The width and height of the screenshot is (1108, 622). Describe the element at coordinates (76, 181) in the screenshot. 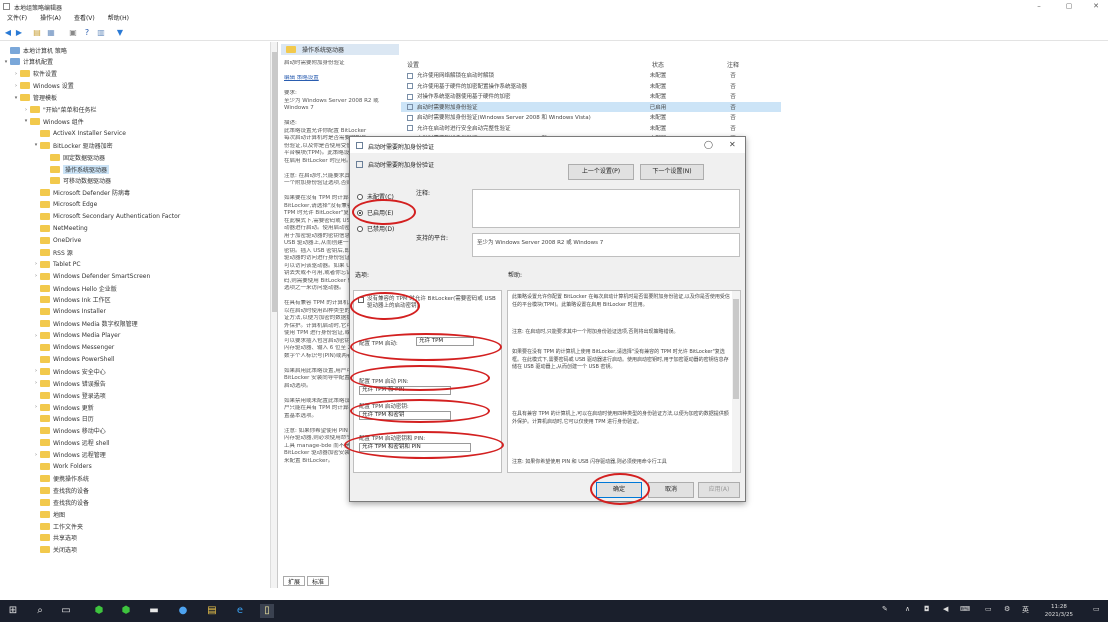

I see `tree-item: 可移动数据驱动器` at that location.